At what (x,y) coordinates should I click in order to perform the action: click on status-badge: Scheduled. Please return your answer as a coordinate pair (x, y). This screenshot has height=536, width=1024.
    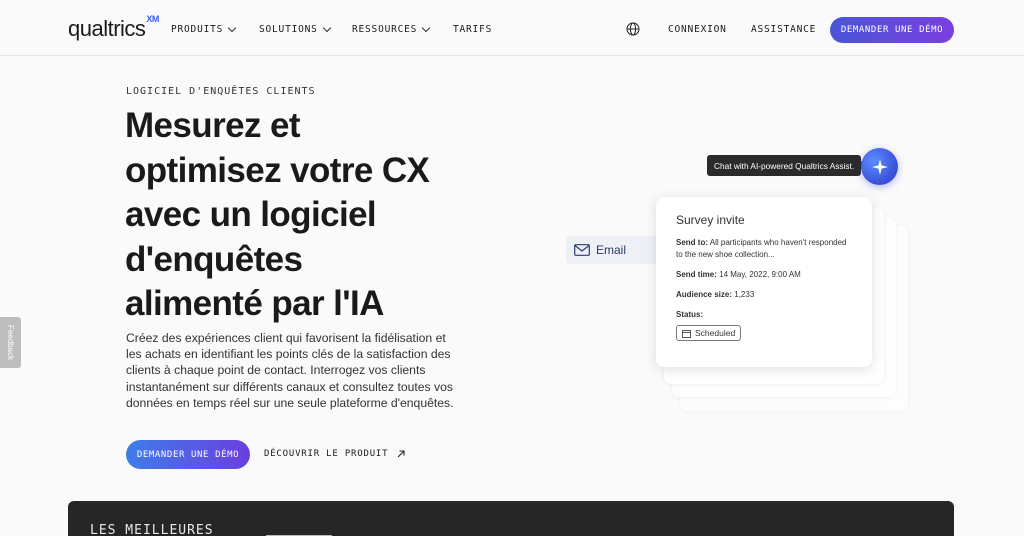
    Looking at the image, I should click on (709, 333).